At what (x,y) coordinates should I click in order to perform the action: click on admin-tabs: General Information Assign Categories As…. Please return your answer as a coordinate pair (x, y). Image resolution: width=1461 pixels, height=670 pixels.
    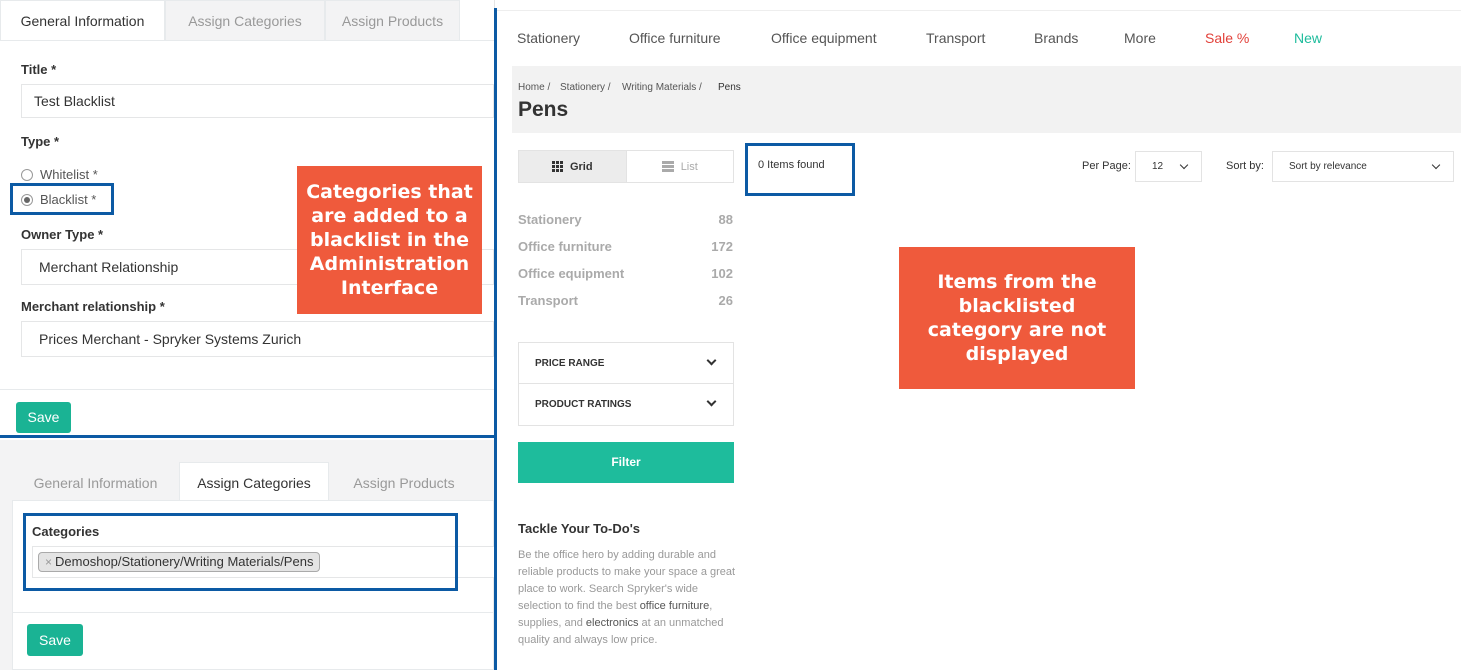
    Looking at the image, I should click on (230, 20).